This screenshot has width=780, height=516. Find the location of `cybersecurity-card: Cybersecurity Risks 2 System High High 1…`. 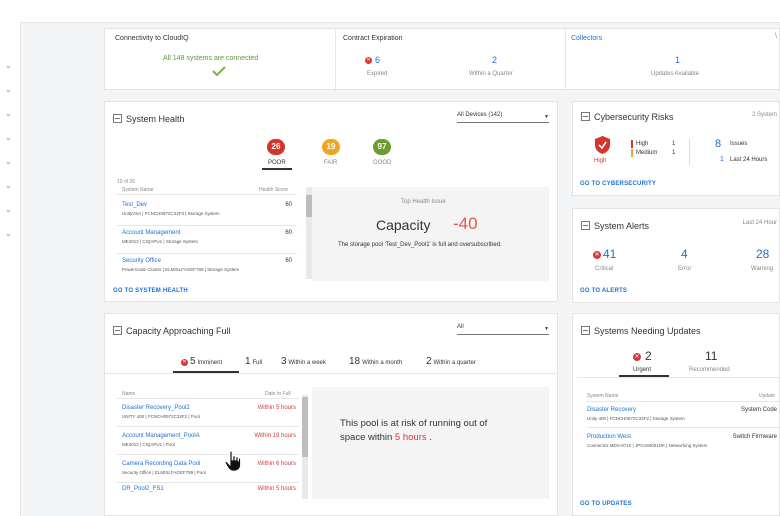

cybersecurity-card: Cybersecurity Risks 2 System High High 1… is located at coordinates (676, 148).